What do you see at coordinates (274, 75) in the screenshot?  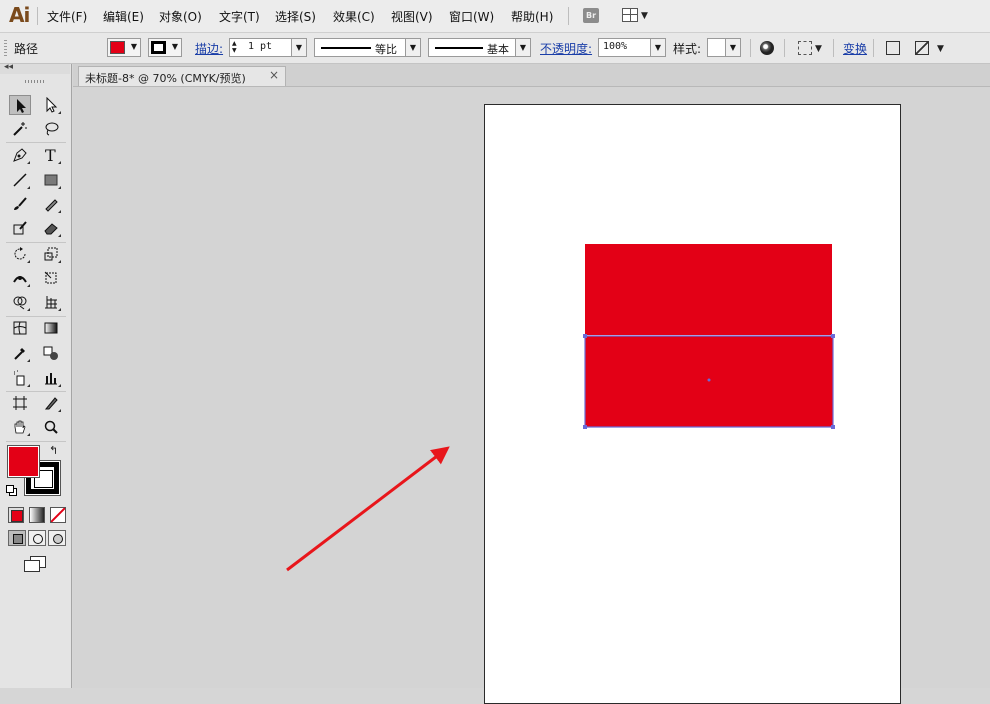 I see `close-icon: ×` at bounding box center [274, 75].